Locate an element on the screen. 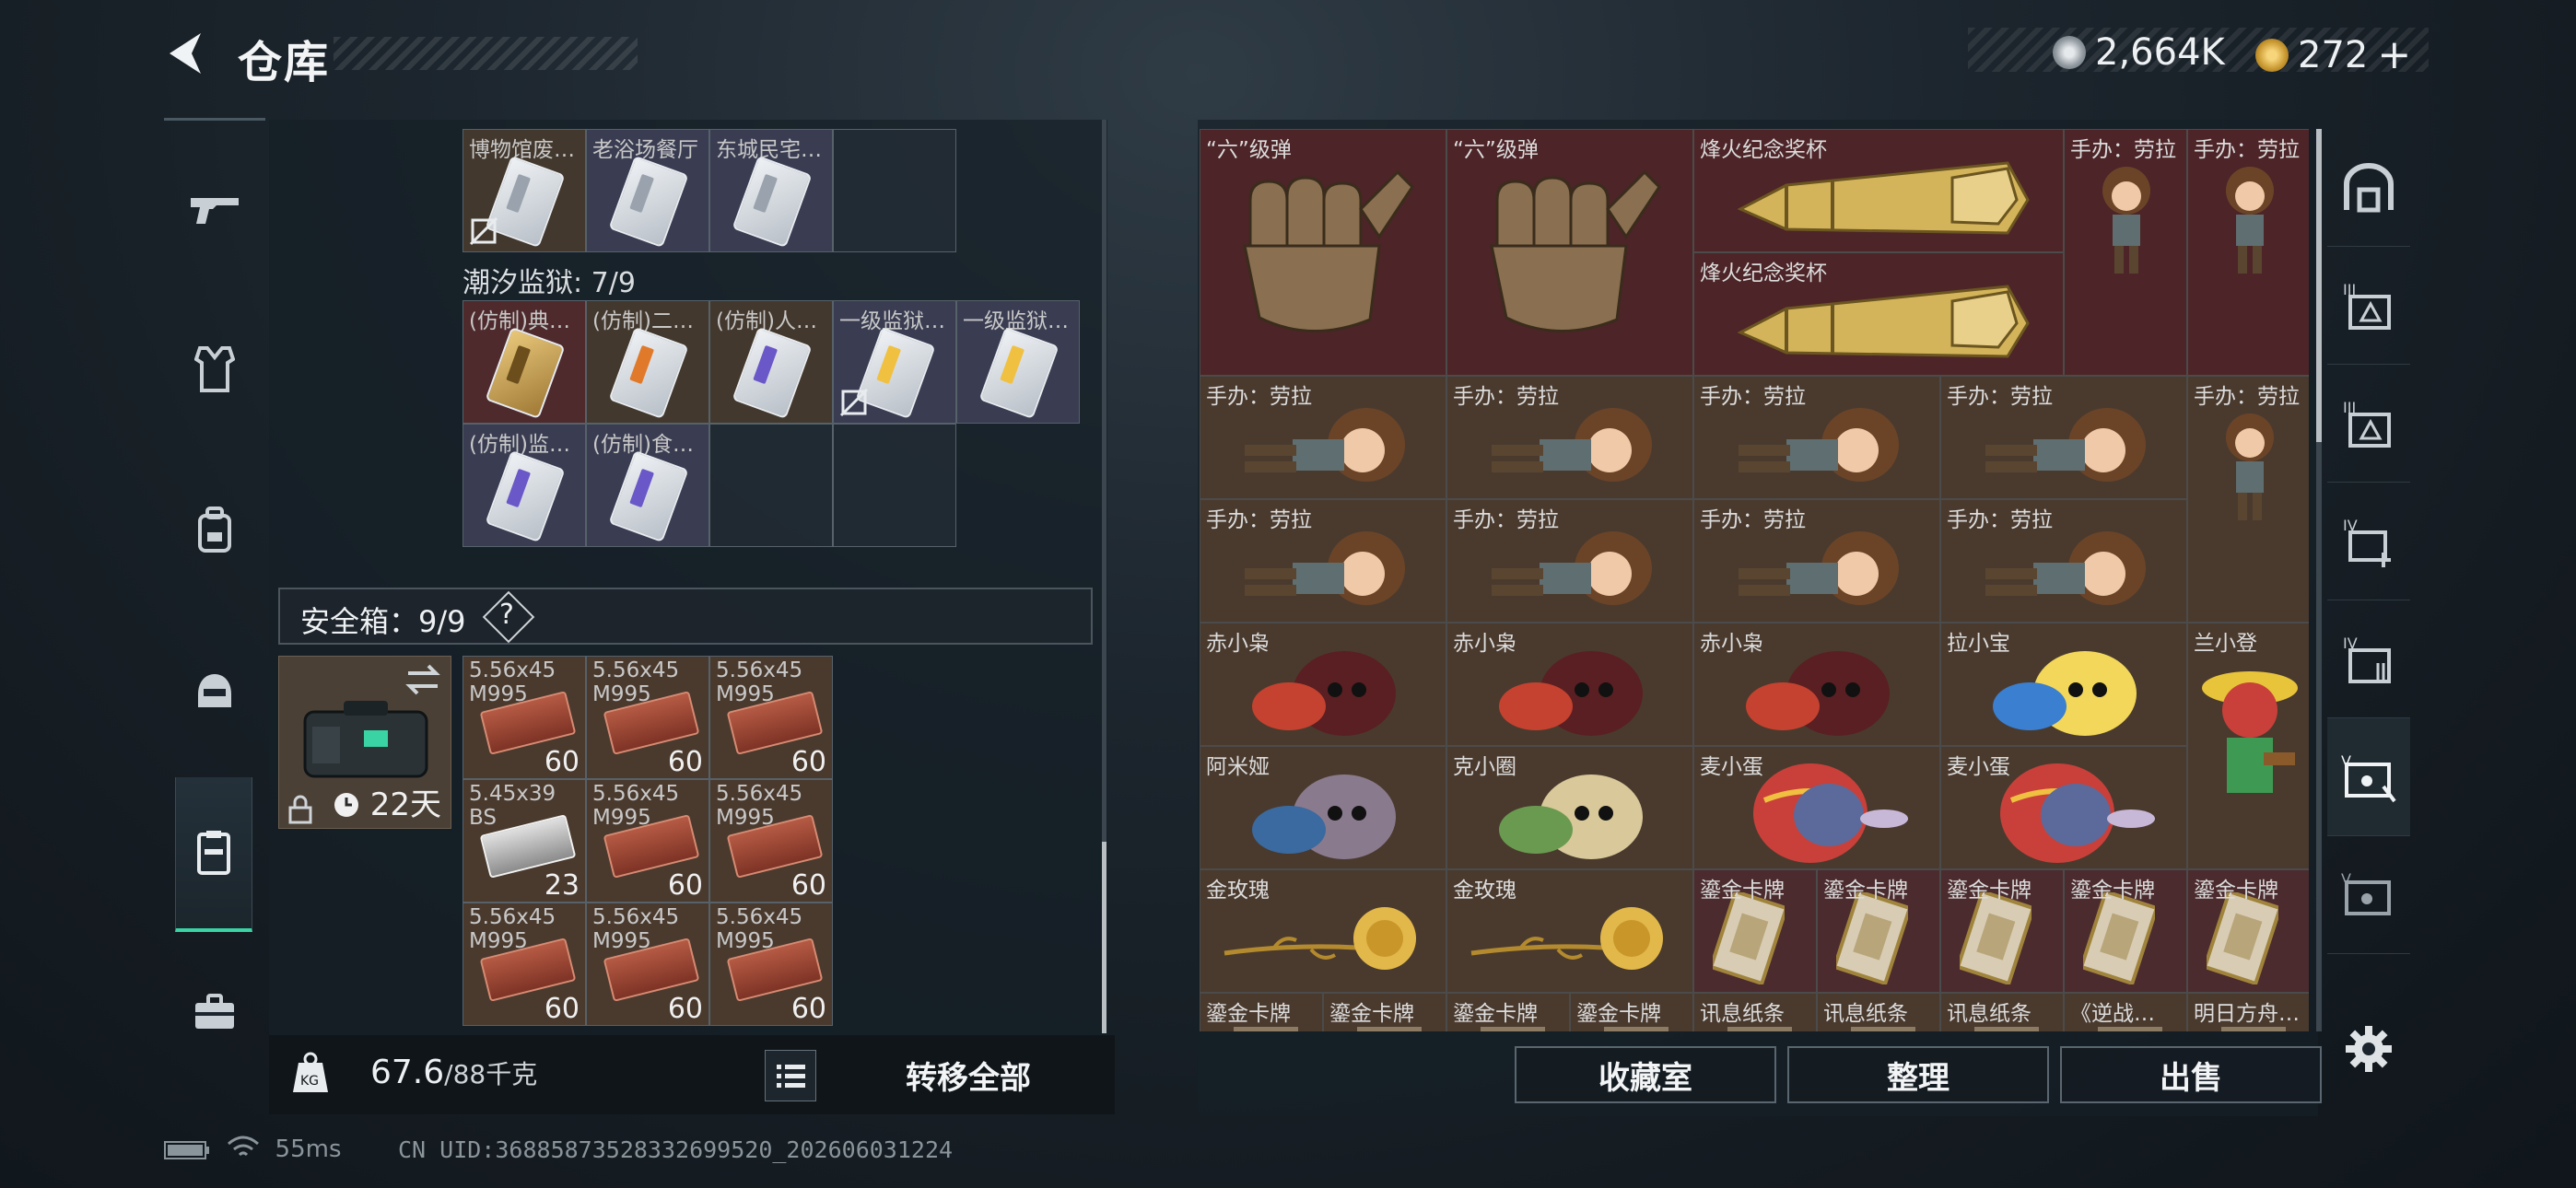  ammo-count: 60 is located at coordinates (808, 1009).